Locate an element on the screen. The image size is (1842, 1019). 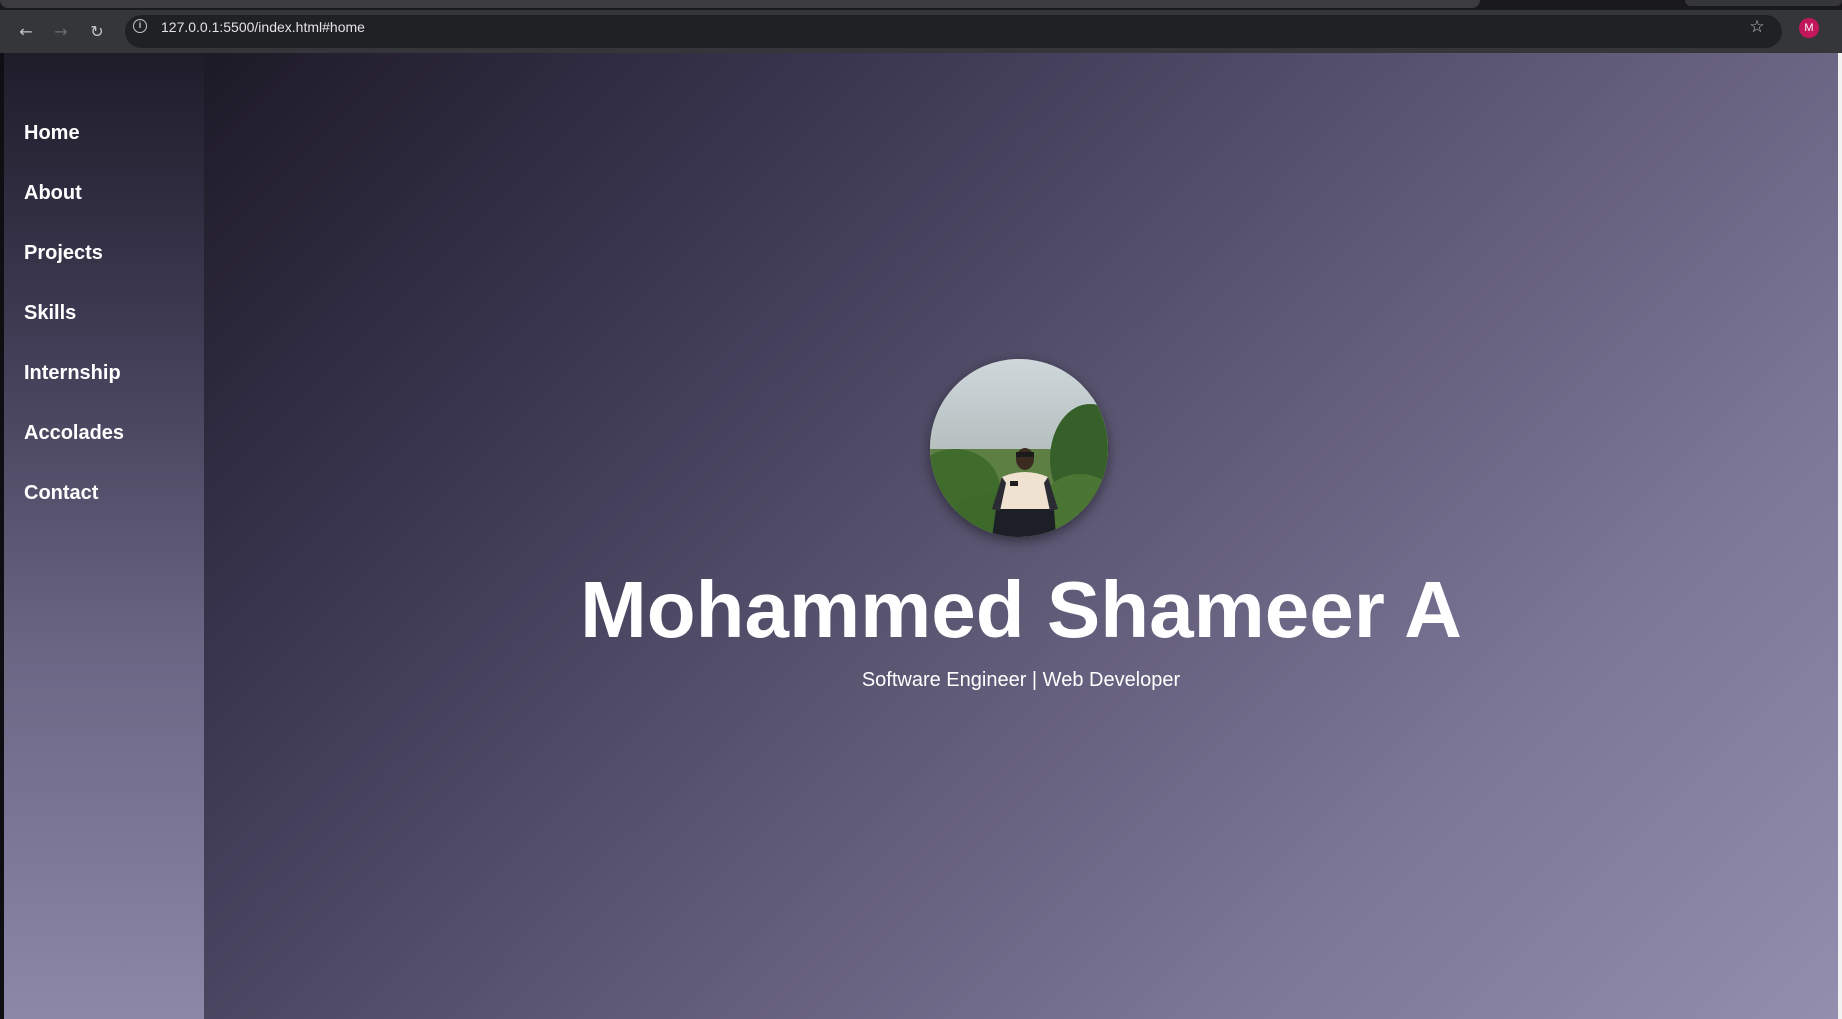
sidebar-item-skills: Skills is located at coordinates (74, 313).